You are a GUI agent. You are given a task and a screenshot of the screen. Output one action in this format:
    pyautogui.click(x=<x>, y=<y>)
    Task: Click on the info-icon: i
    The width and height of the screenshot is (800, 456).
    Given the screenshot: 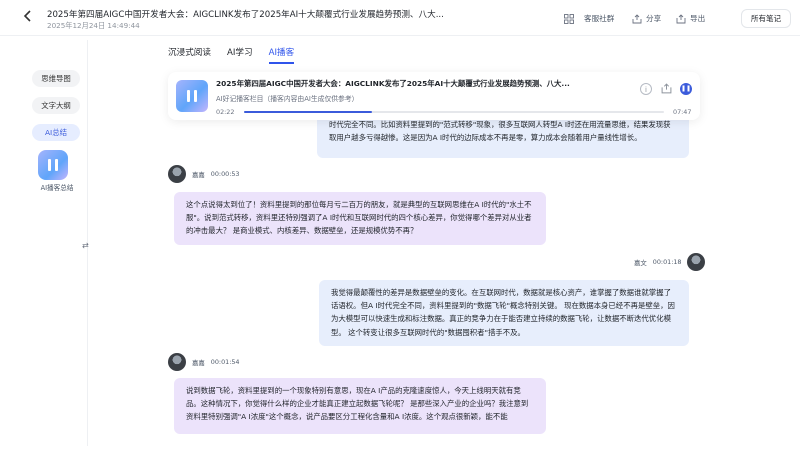 What is the action you would take?
    pyautogui.click(x=646, y=89)
    